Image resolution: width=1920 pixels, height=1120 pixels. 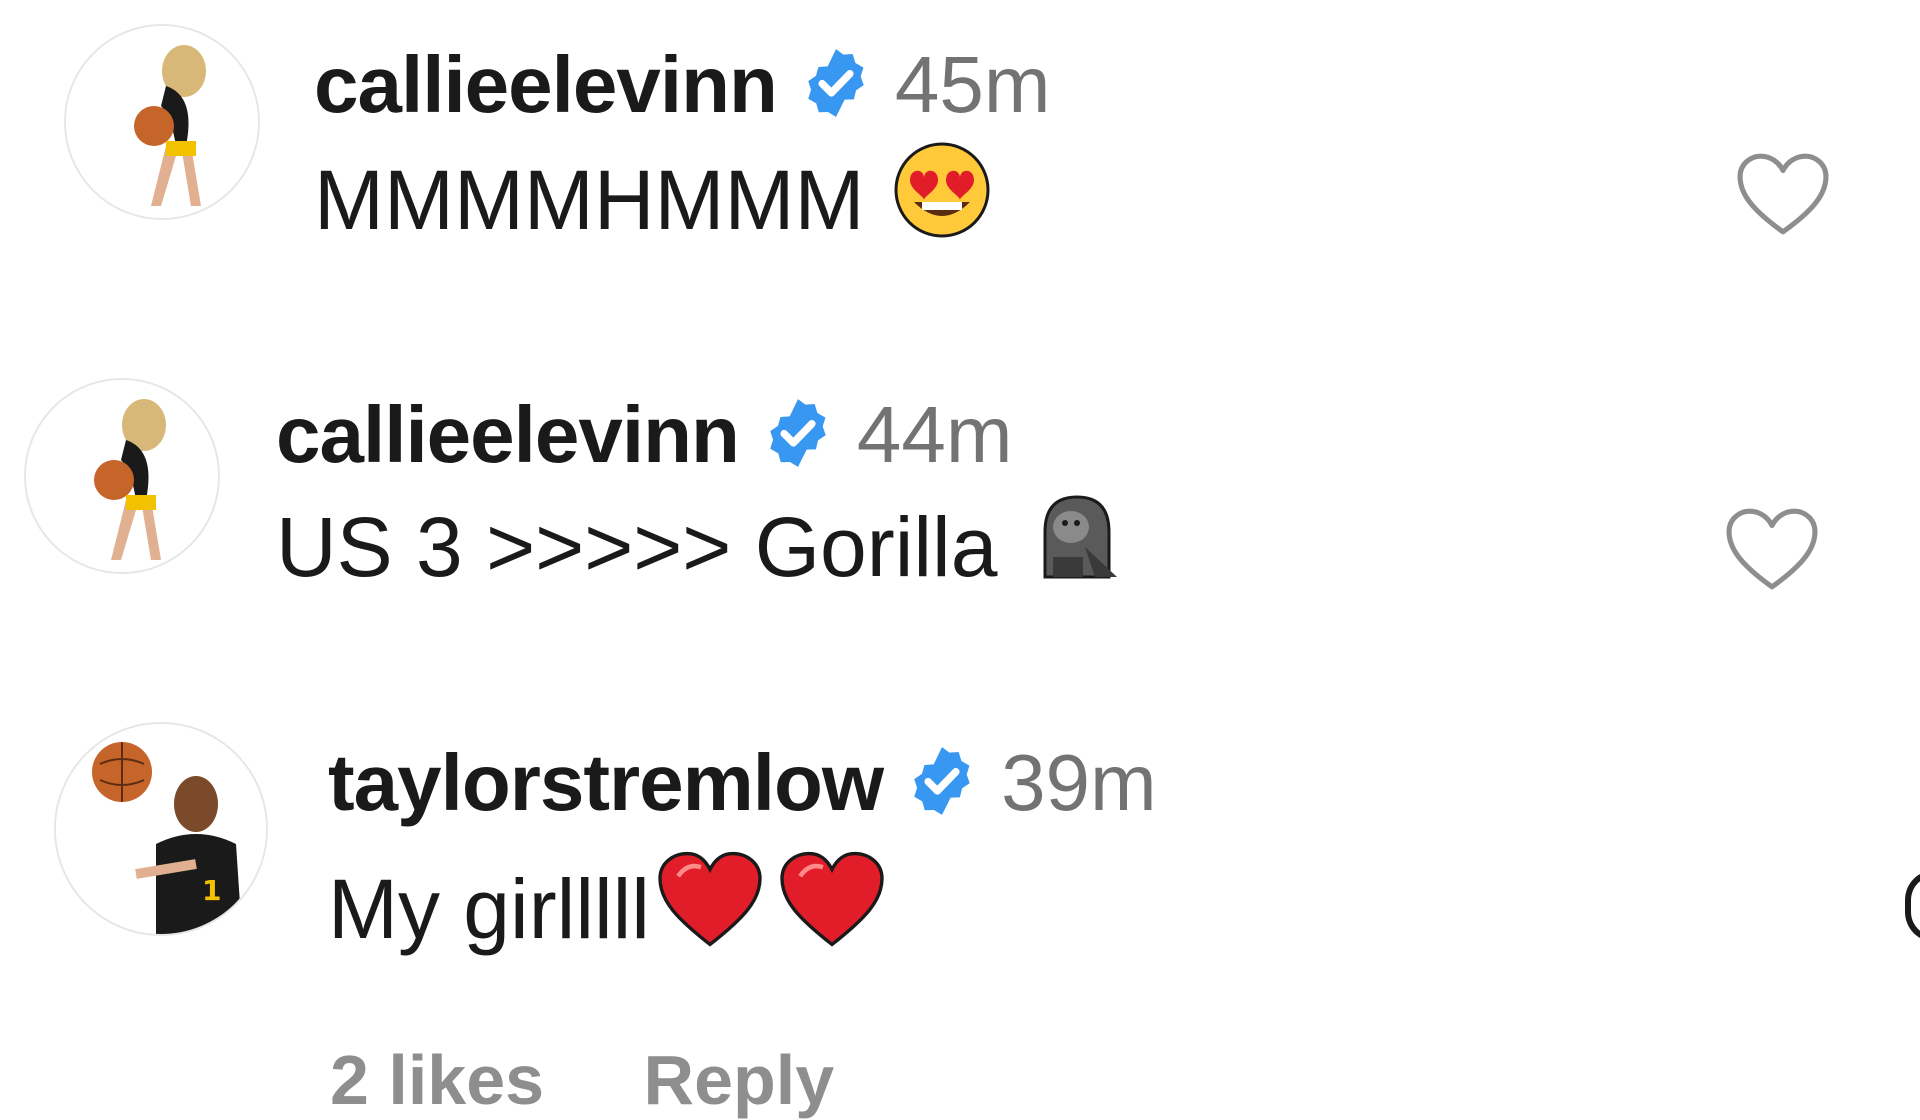 What do you see at coordinates (972, 84) in the screenshot?
I see `comment-time: 45m` at bounding box center [972, 84].